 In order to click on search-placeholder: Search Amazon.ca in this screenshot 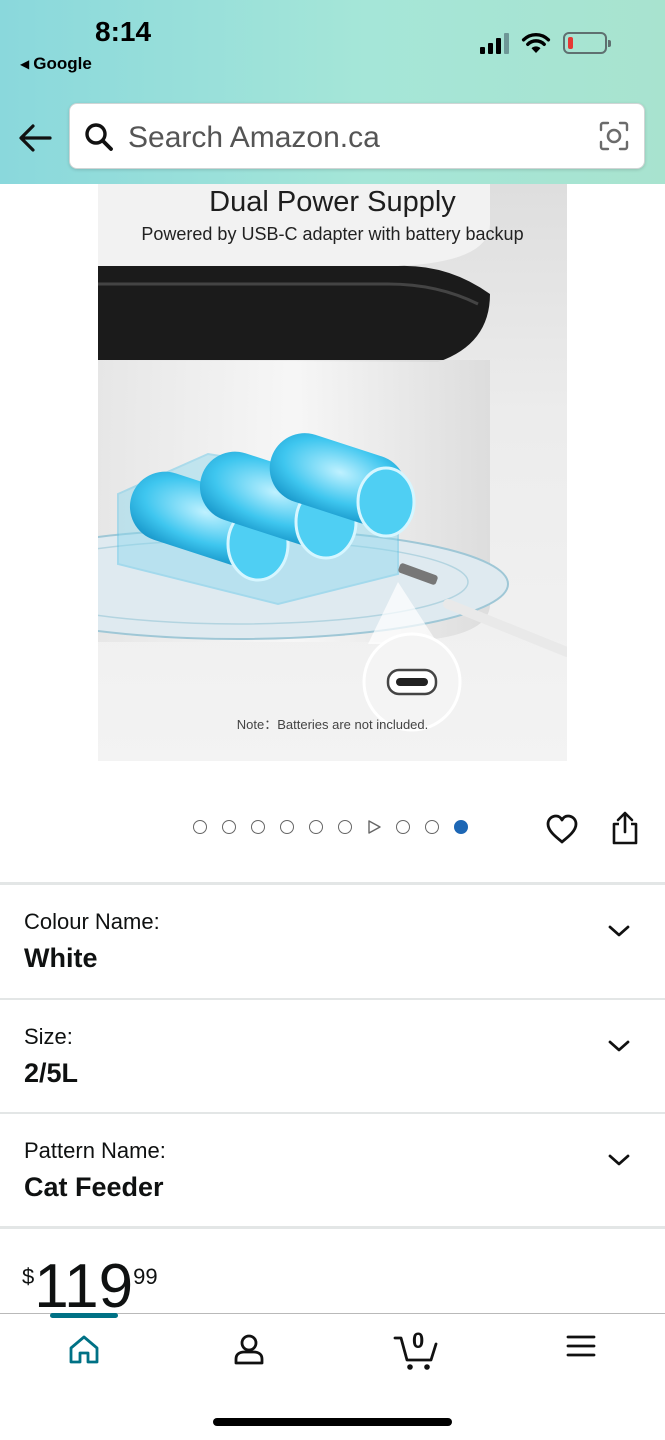, I will do `click(254, 137)`.